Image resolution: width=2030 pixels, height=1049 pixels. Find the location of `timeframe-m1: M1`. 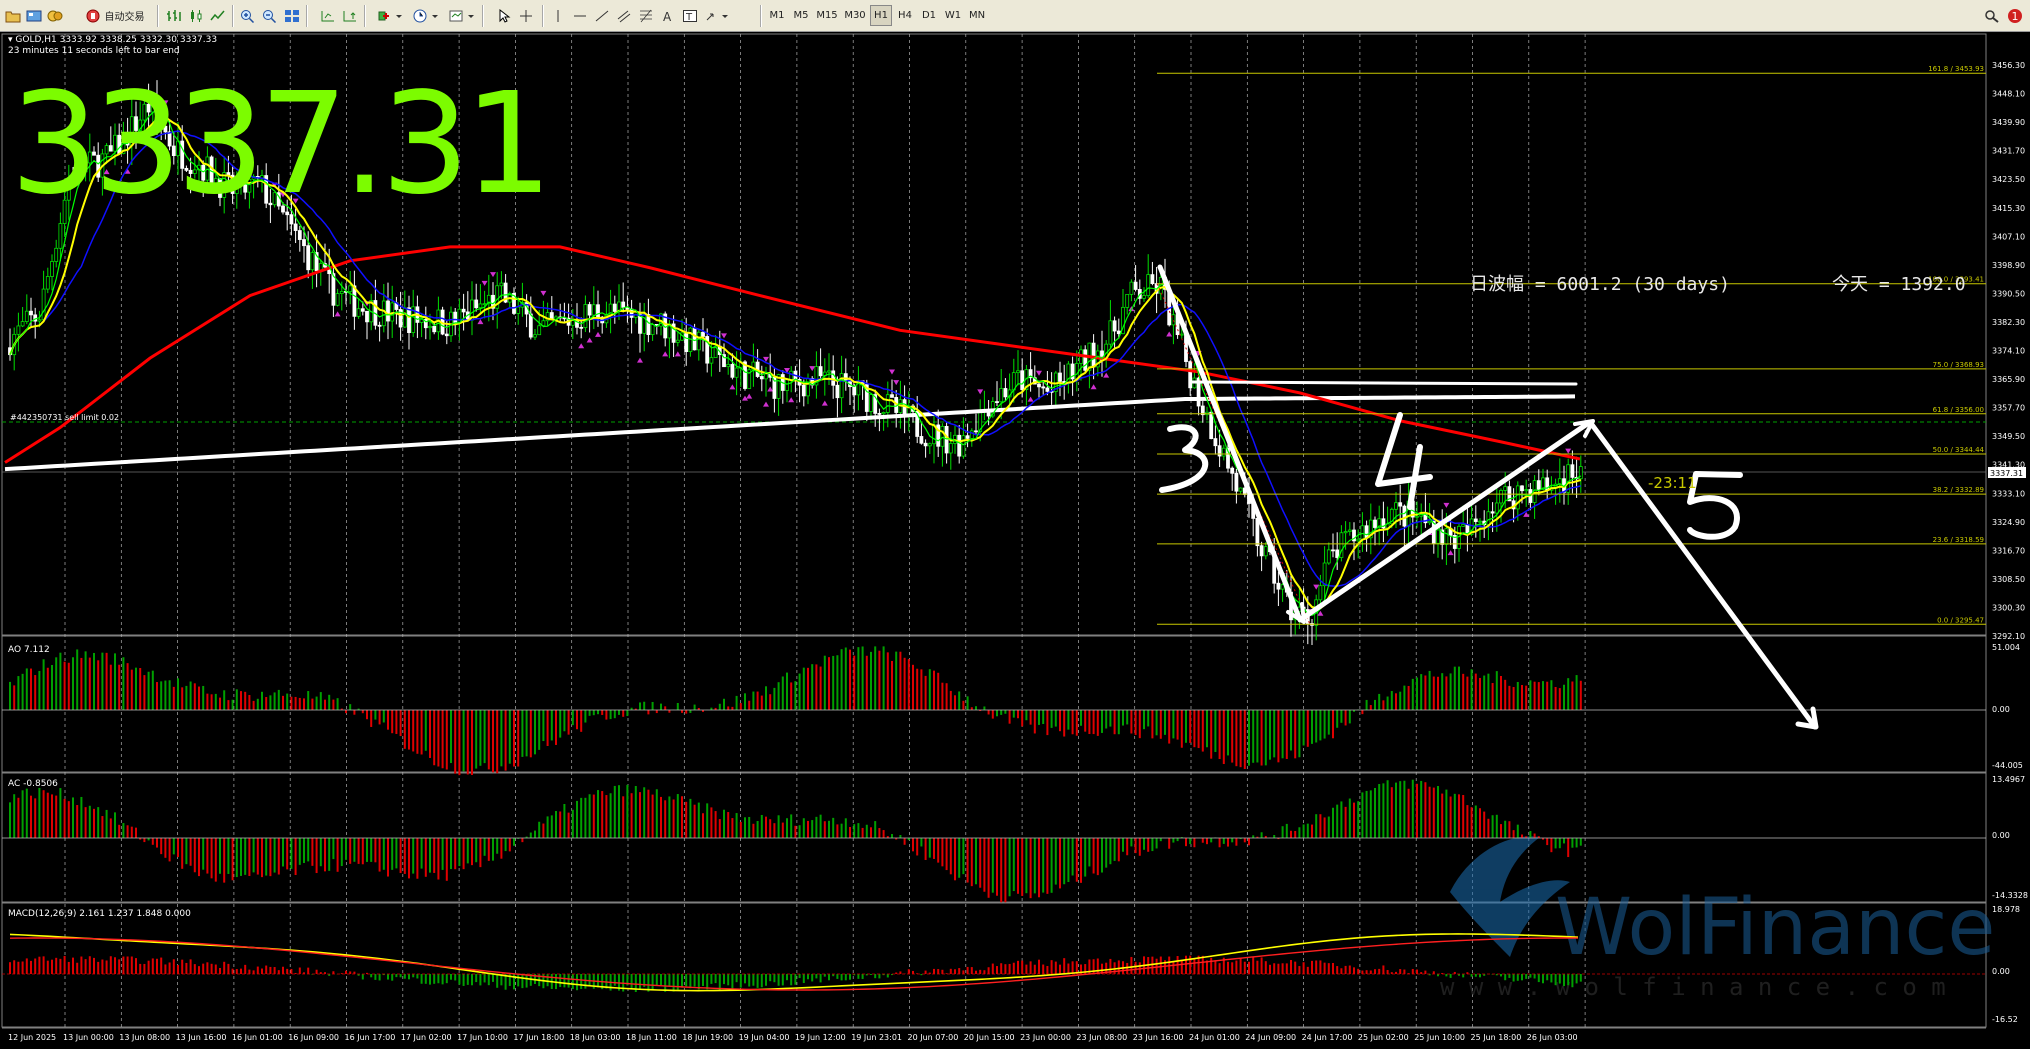

timeframe-m1: M1 is located at coordinates (777, 15).